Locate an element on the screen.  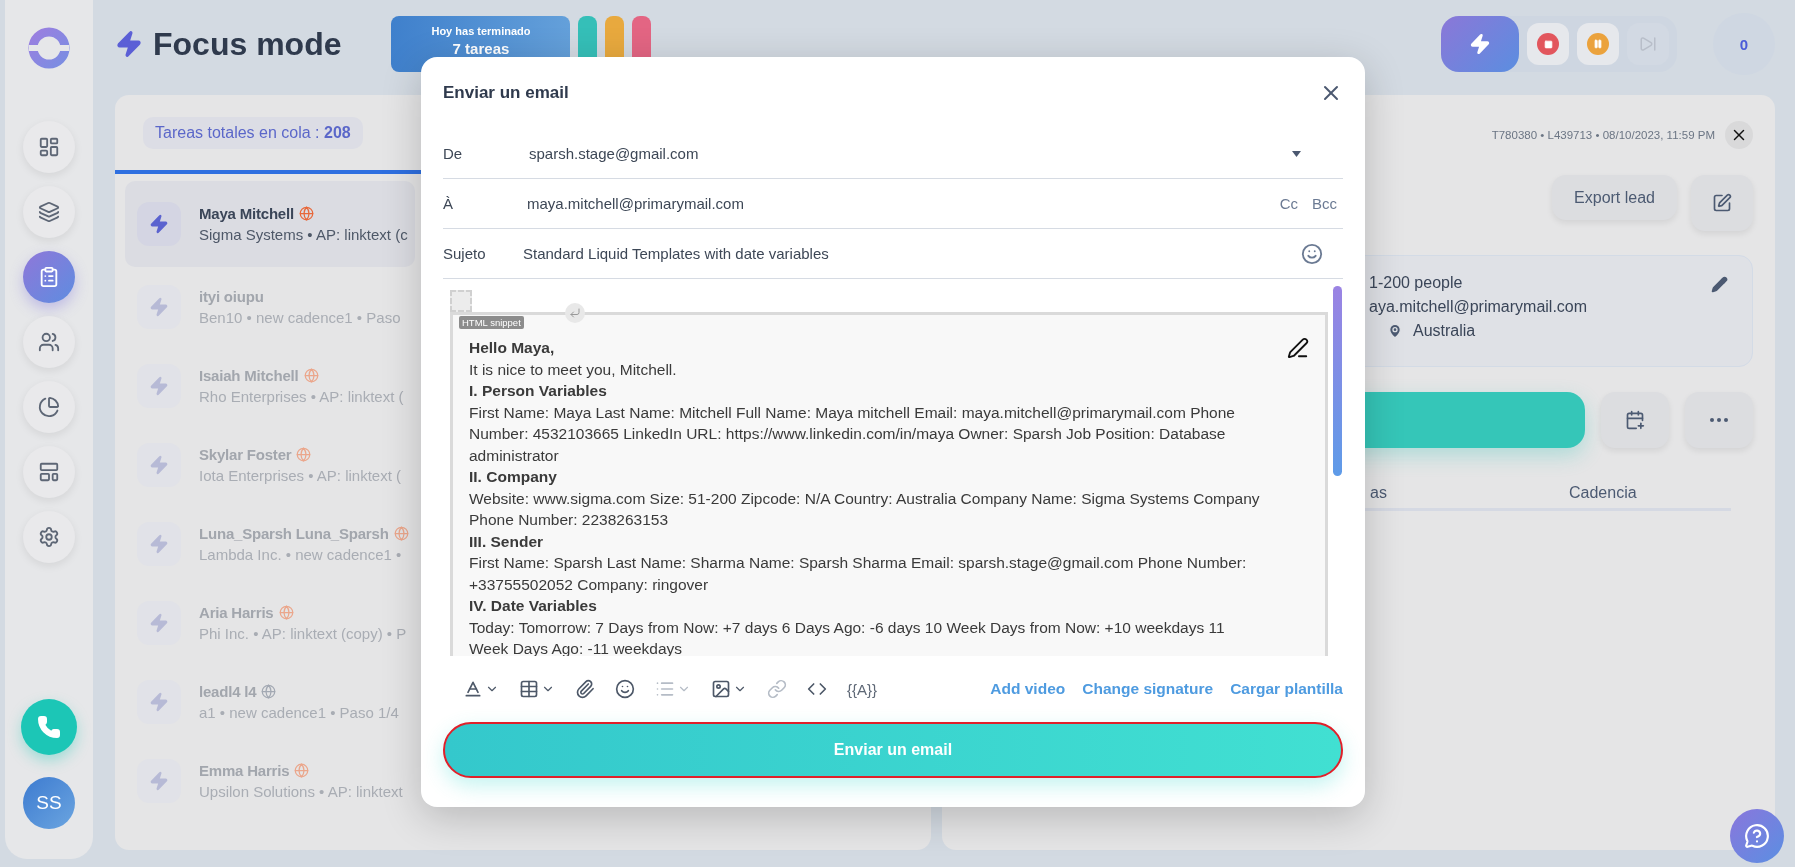
help-button is located at coordinates (1757, 836).